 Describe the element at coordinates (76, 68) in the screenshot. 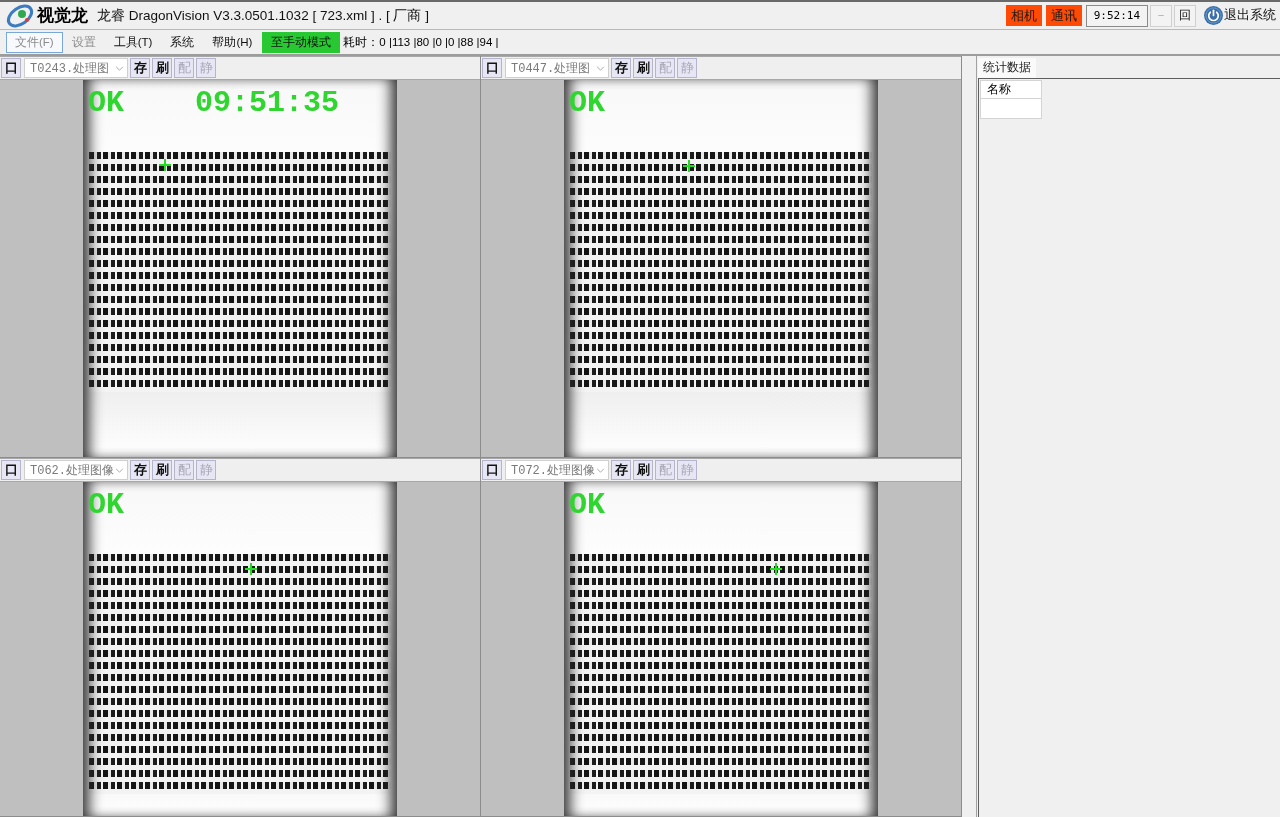

I see `source-dropdown: T0243.处理图` at that location.